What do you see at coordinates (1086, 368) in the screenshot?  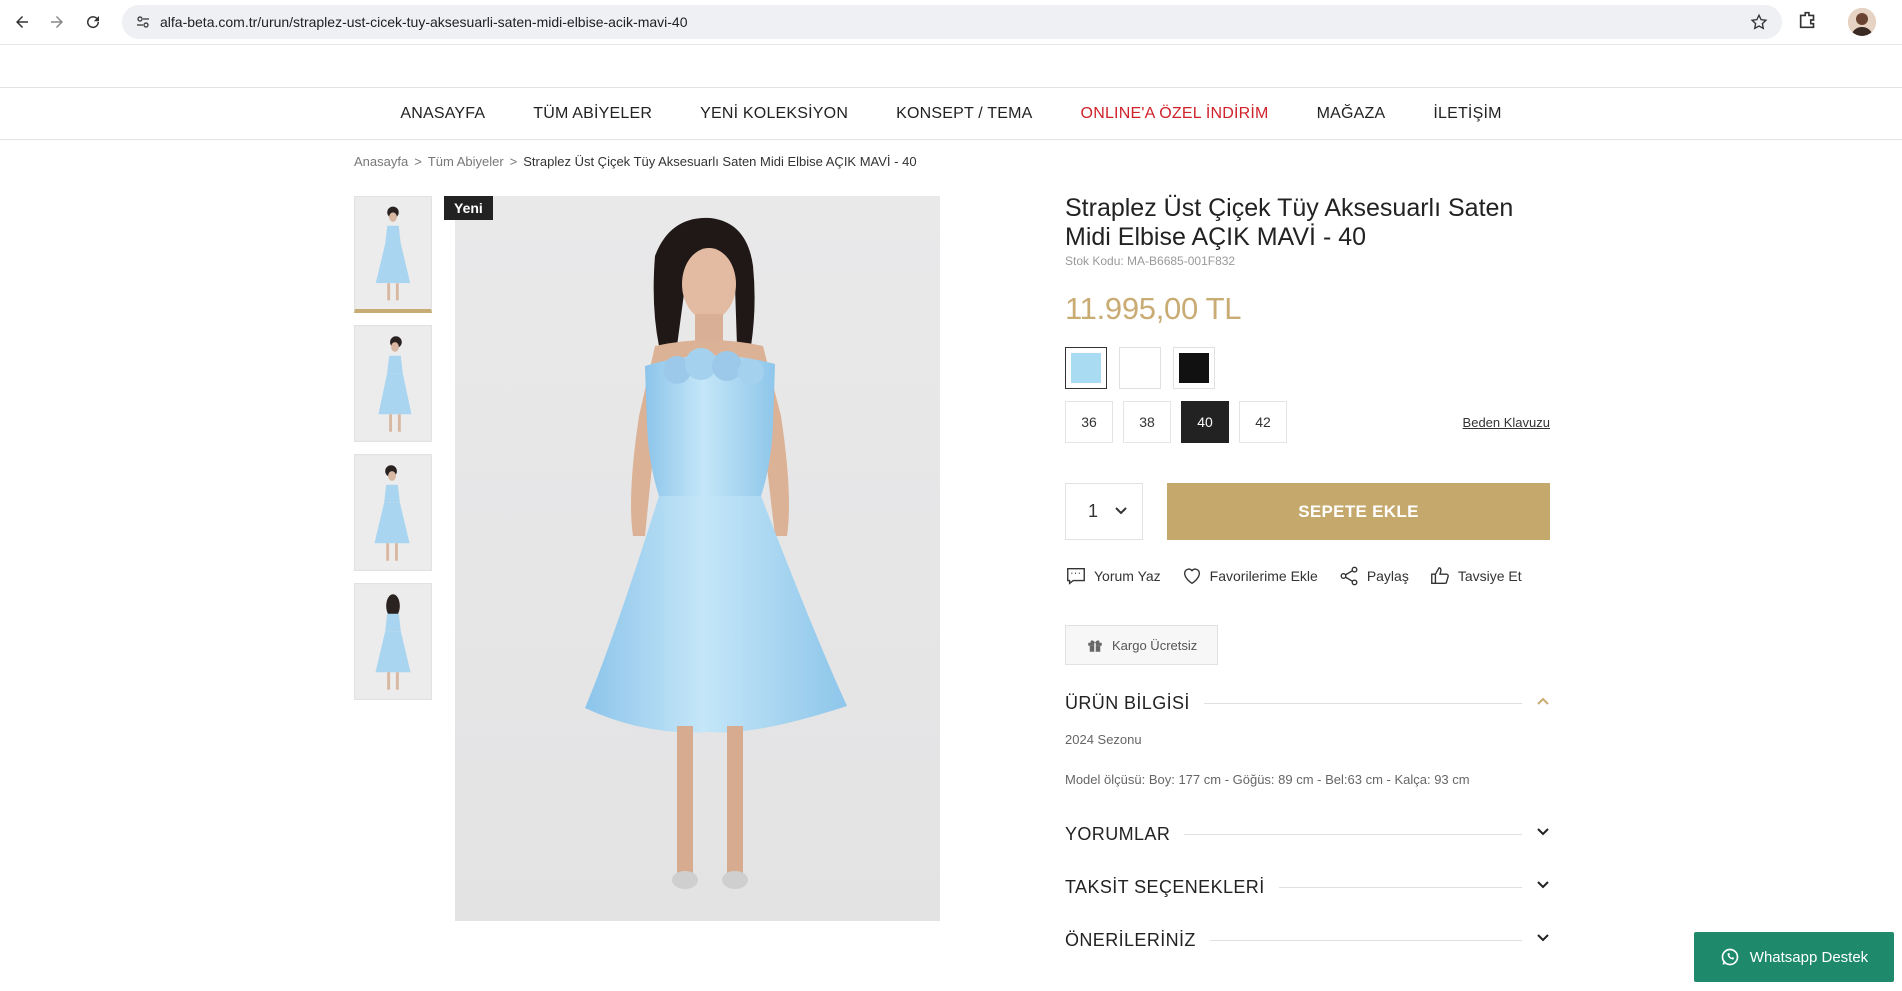 I see `color-swatch-light-blue` at bounding box center [1086, 368].